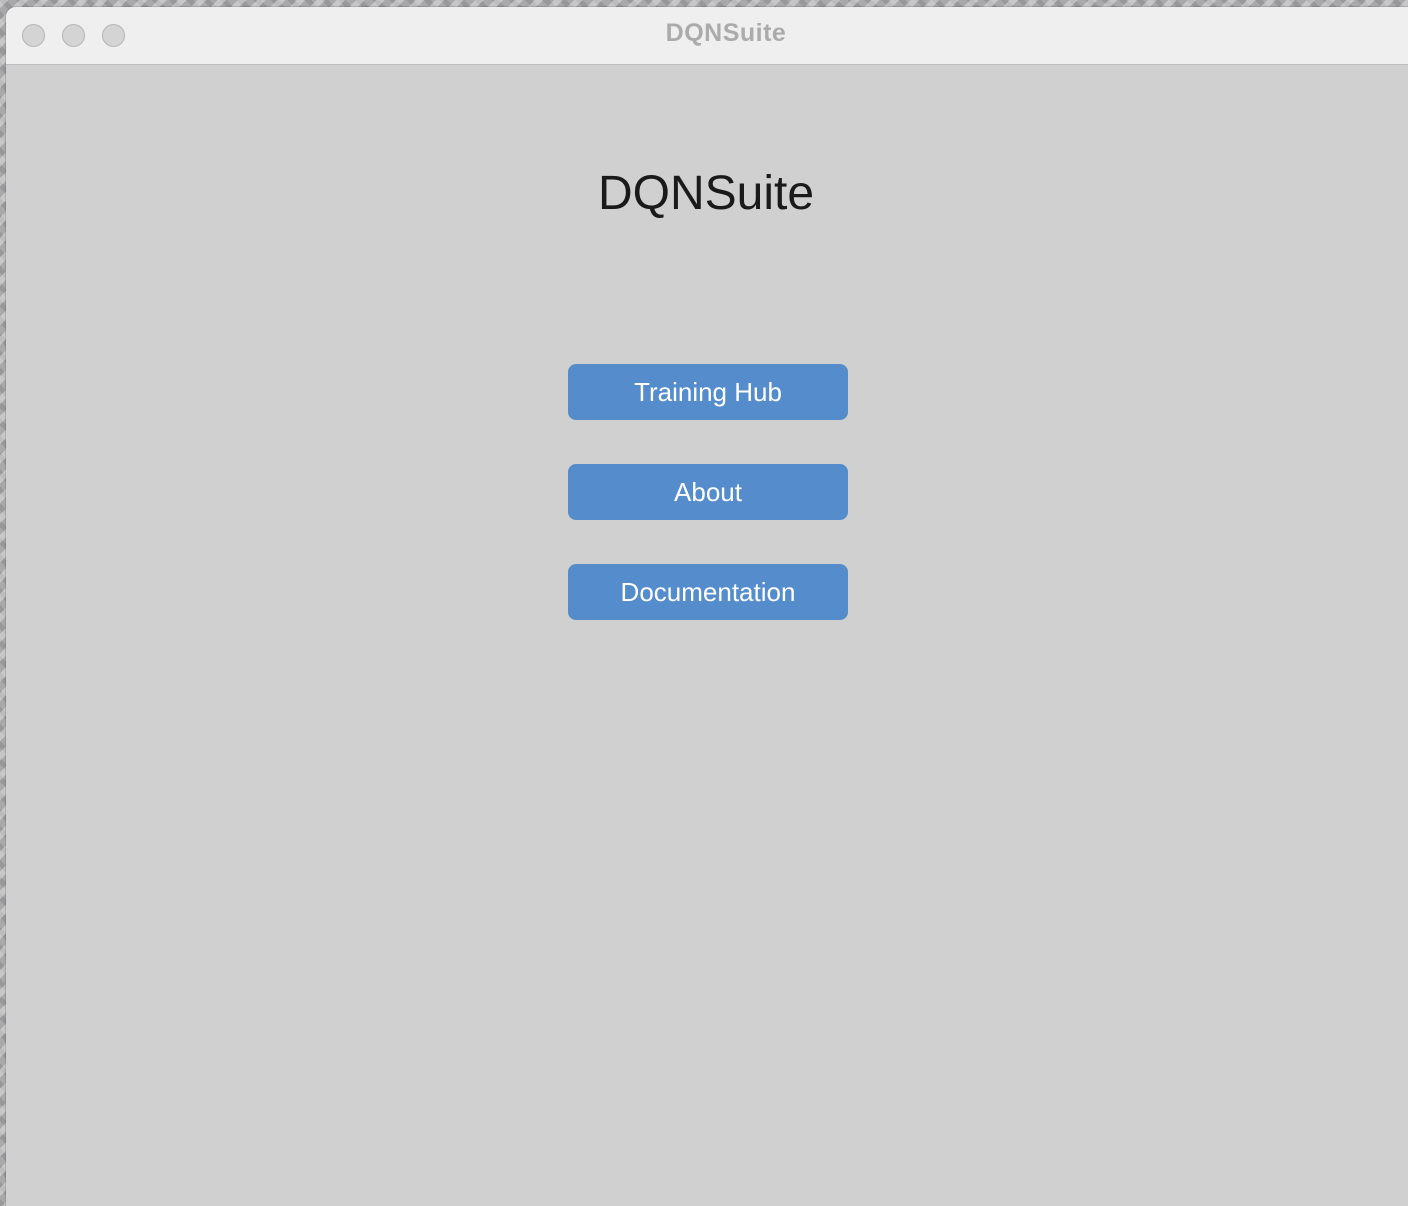  I want to click on documentation-button: Documentation, so click(708, 592).